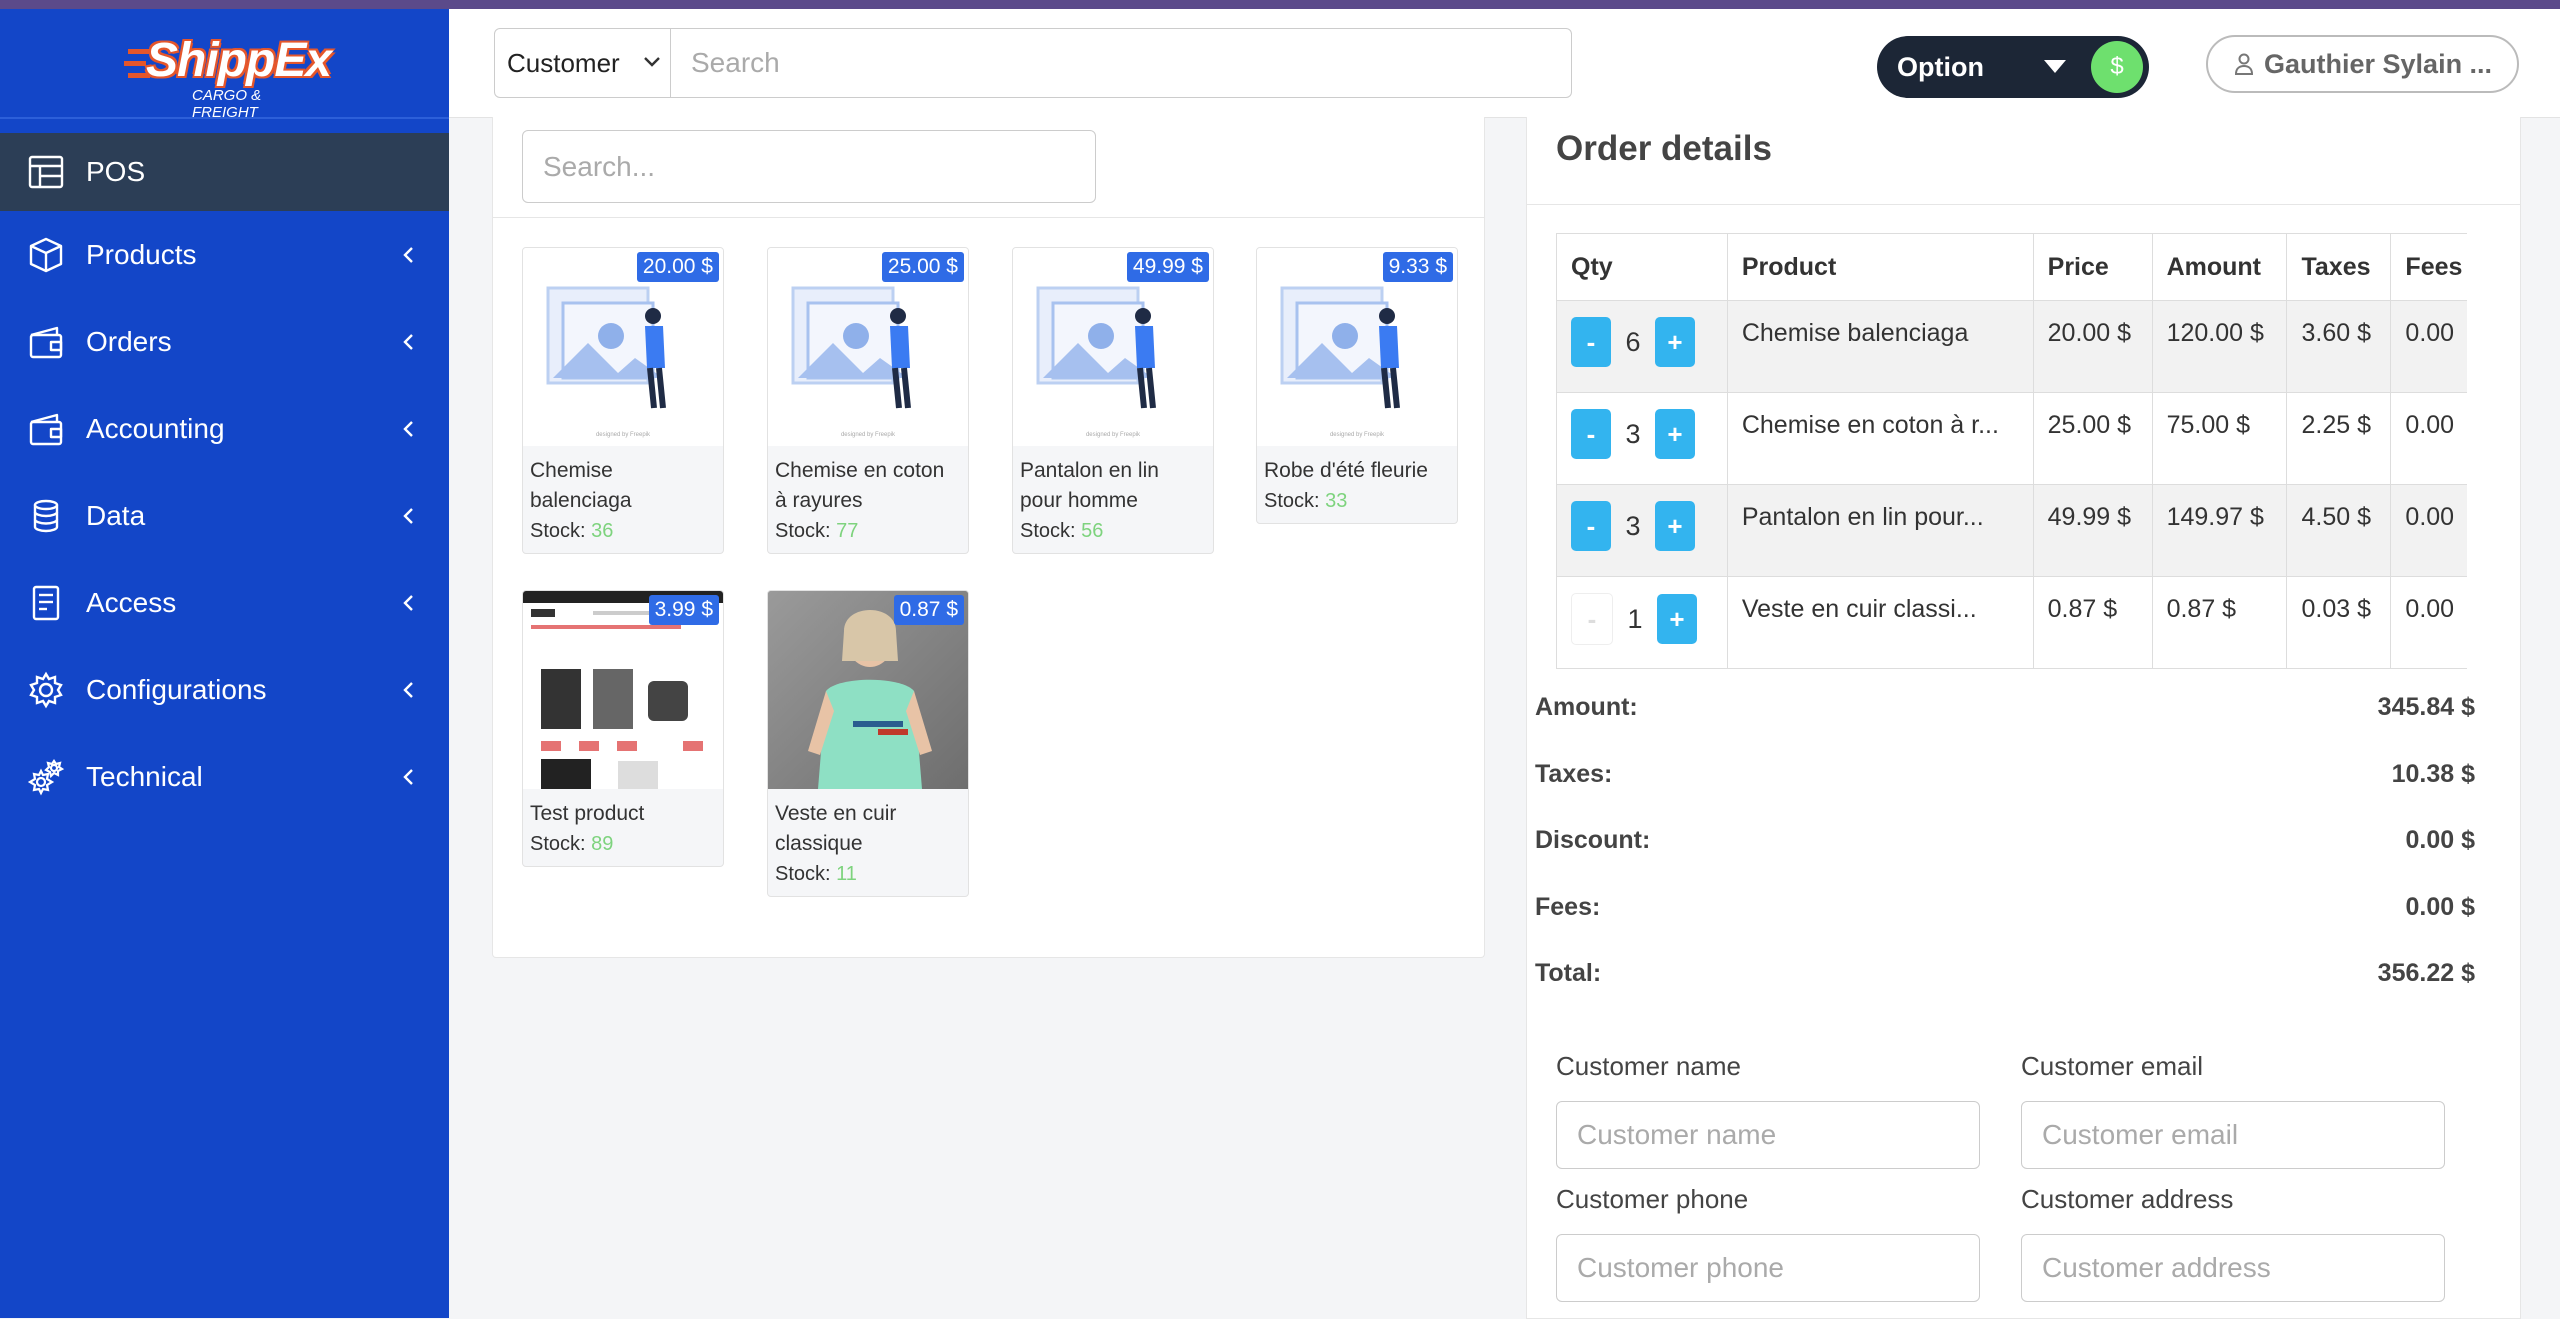 This screenshot has height=1319, width=2560. I want to click on total-label: Amount:, so click(1586, 707).